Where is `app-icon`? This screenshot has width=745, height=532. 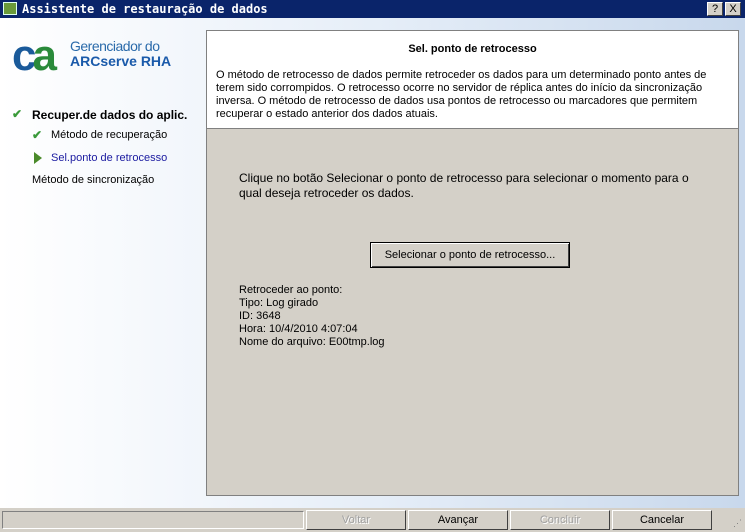
app-icon is located at coordinates (10, 8).